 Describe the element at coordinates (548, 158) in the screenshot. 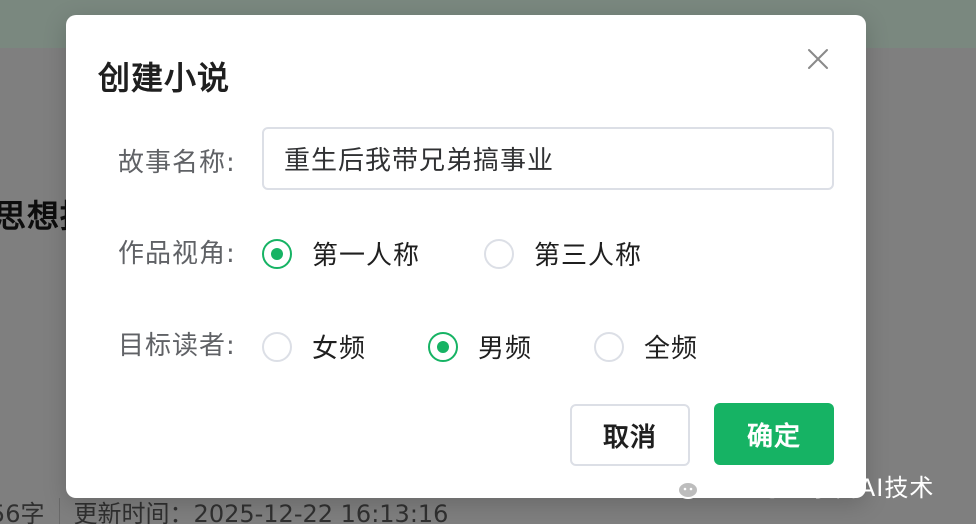

I see `story-name-input` at that location.